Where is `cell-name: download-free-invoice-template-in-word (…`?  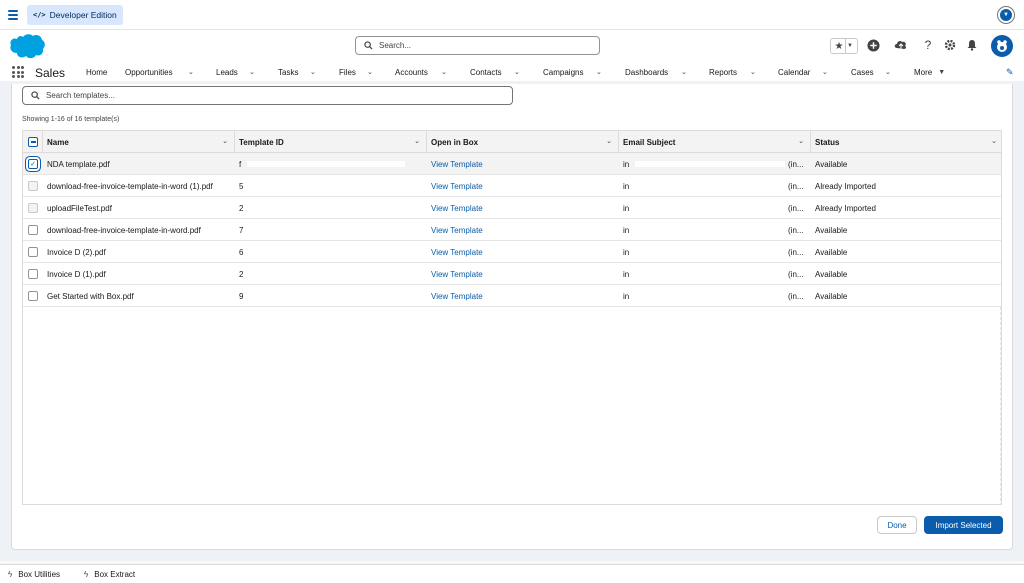
cell-name: download-free-invoice-template-in-word (… is located at coordinates (130, 186).